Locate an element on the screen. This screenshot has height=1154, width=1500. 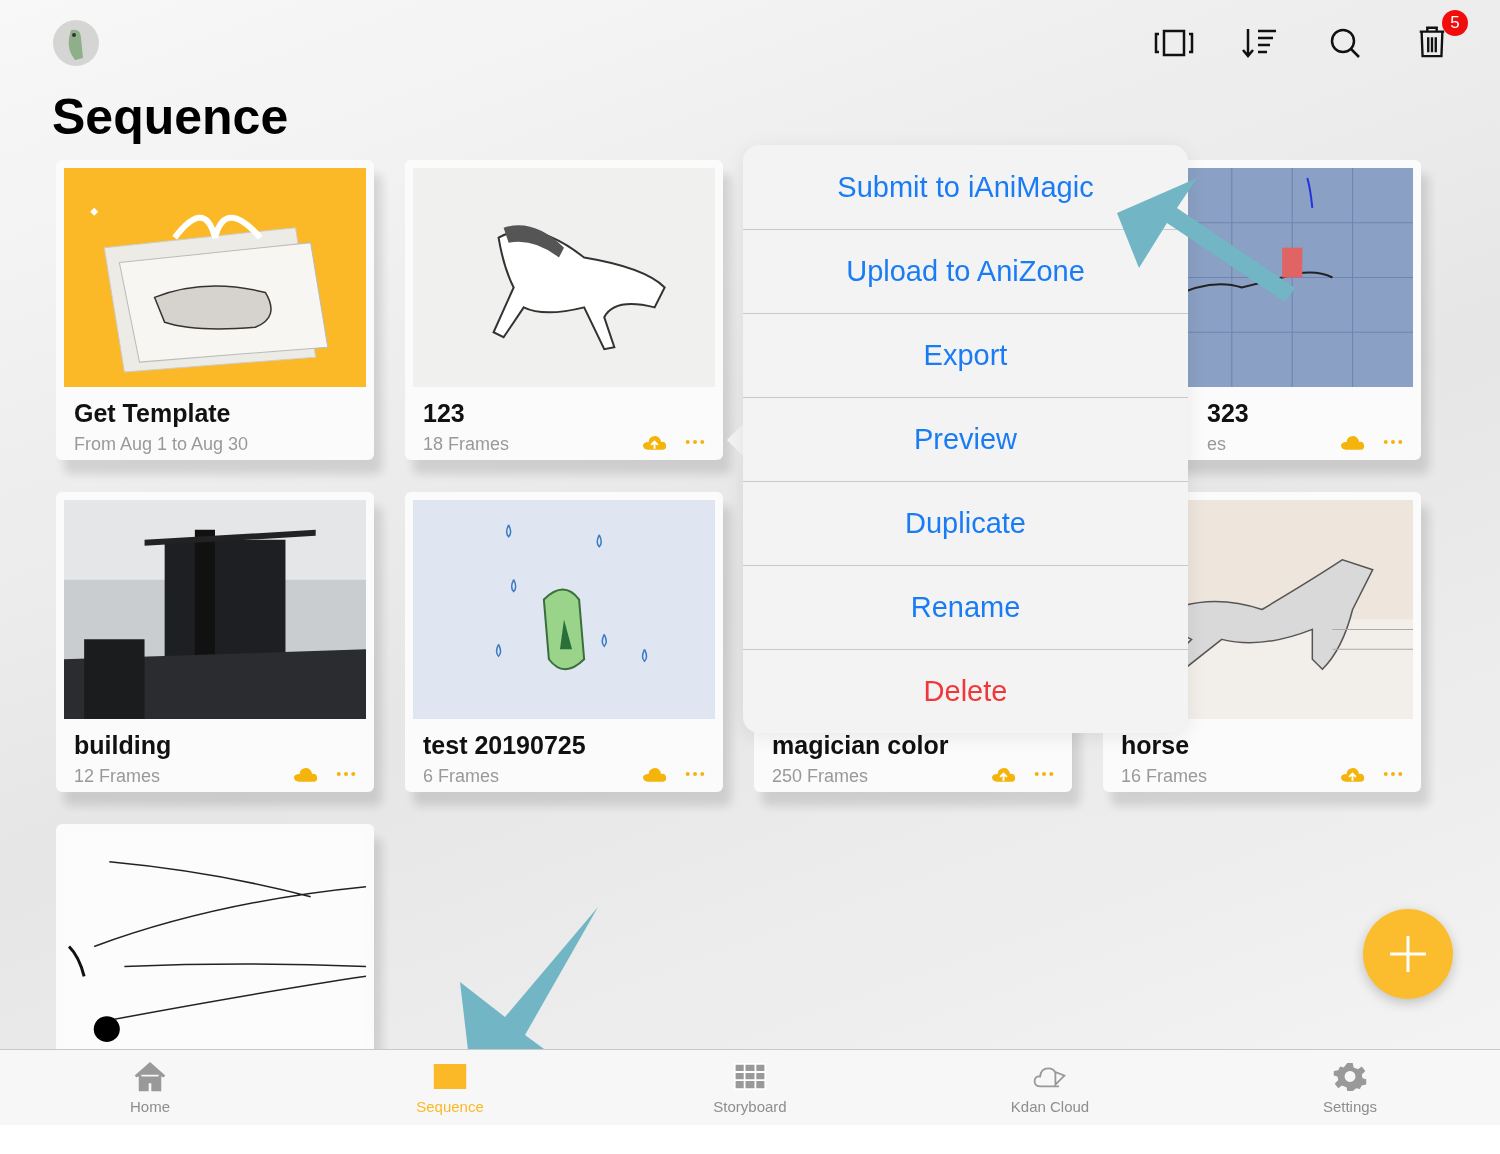
card-title: Get Template is located at coordinates (153, 413).